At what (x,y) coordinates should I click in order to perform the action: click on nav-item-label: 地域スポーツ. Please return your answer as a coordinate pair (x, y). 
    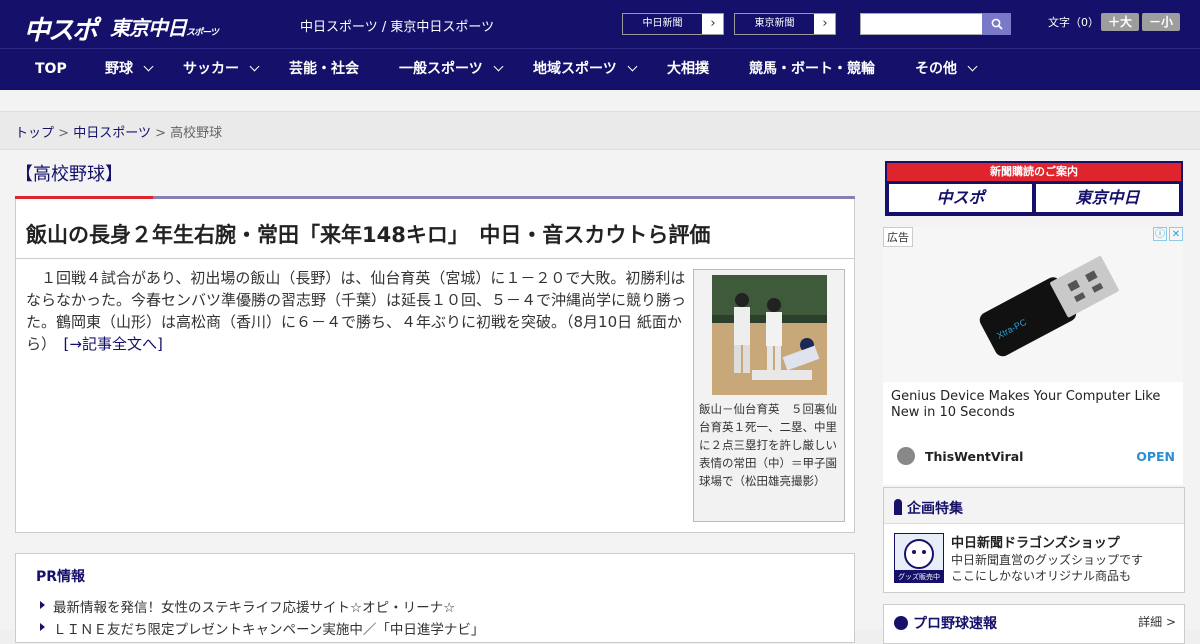
    Looking at the image, I should click on (575, 69).